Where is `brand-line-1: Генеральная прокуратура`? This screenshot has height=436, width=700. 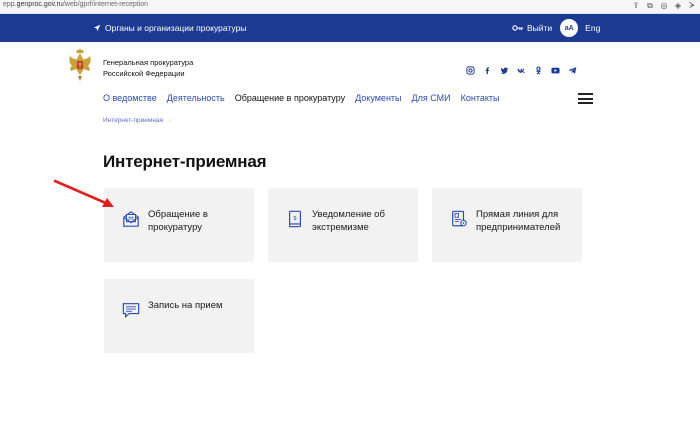
brand-line-1: Генеральная прокуратура is located at coordinates (148, 62).